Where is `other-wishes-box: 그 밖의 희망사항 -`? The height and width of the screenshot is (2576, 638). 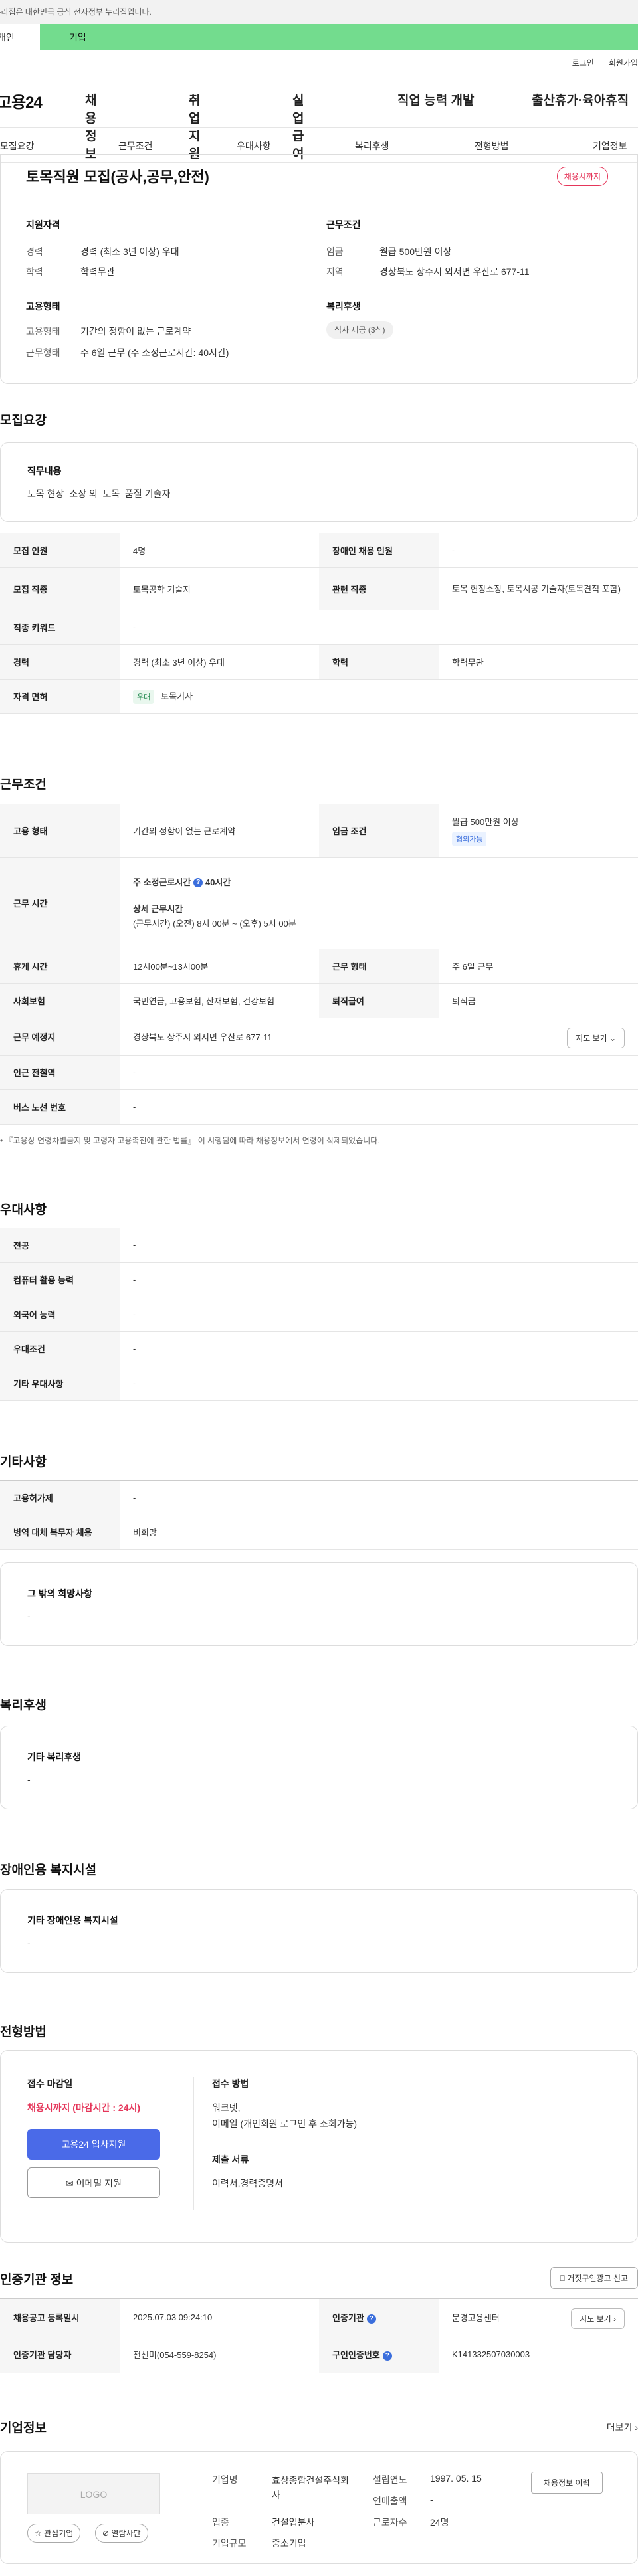 other-wishes-box: 그 밖의 희망사항 - is located at coordinates (319, 1604).